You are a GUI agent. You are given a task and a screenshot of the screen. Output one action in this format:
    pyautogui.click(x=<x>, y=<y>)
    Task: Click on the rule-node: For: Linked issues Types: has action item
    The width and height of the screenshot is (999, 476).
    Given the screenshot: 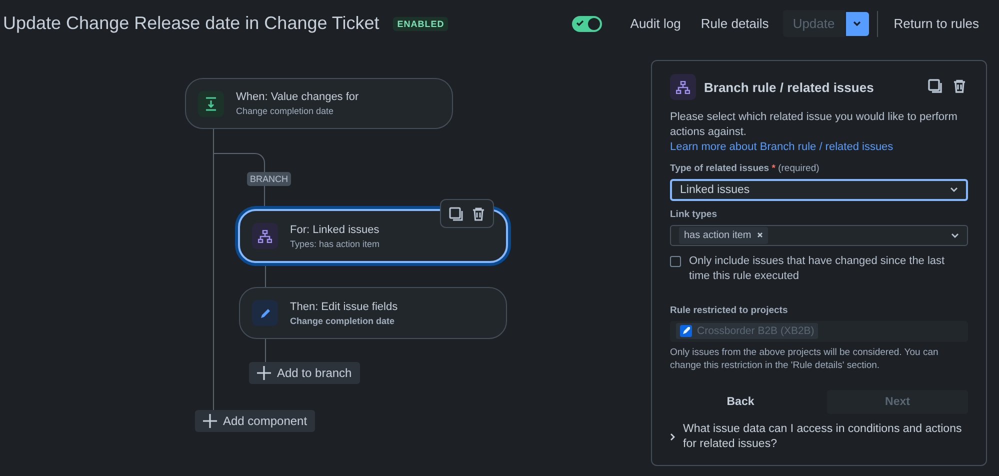 What is the action you would take?
    pyautogui.click(x=373, y=236)
    